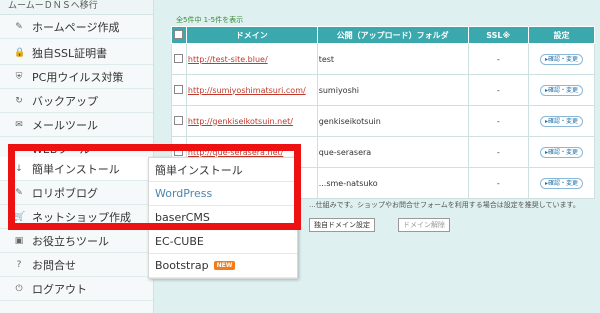 The image size is (600, 313). What do you see at coordinates (19, 124) in the screenshot?
I see `mail-icon: ✉` at bounding box center [19, 124].